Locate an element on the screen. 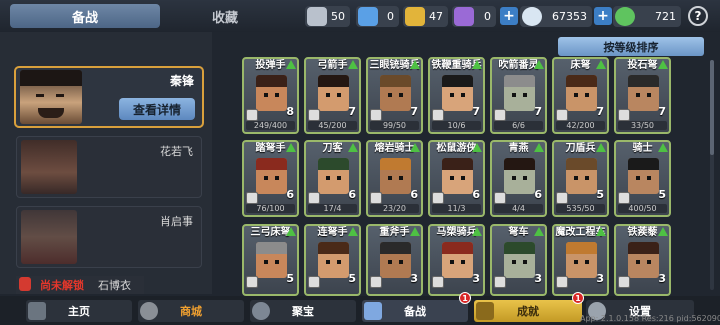 Image resolution: width=720 pixels, height=325 pixels. general-card: 肖启事 is located at coordinates (109, 237).